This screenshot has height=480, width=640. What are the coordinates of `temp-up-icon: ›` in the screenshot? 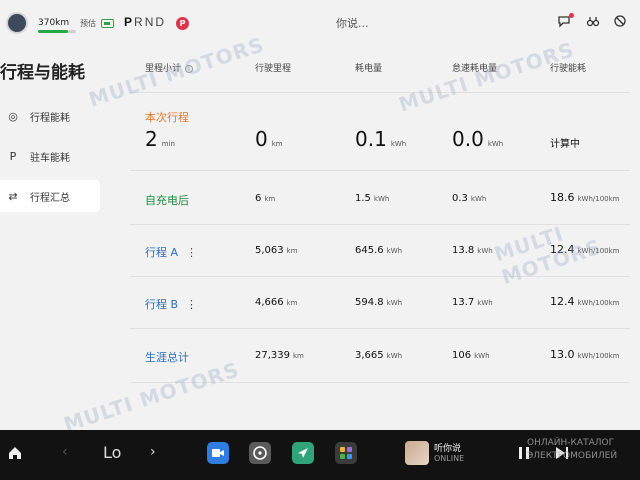 It's located at (153, 452).